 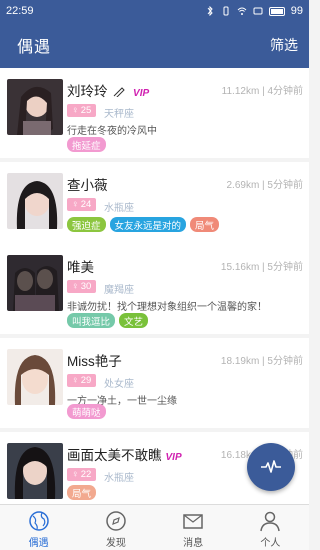 I want to click on tab-profile: 个人, so click(x=270, y=527).